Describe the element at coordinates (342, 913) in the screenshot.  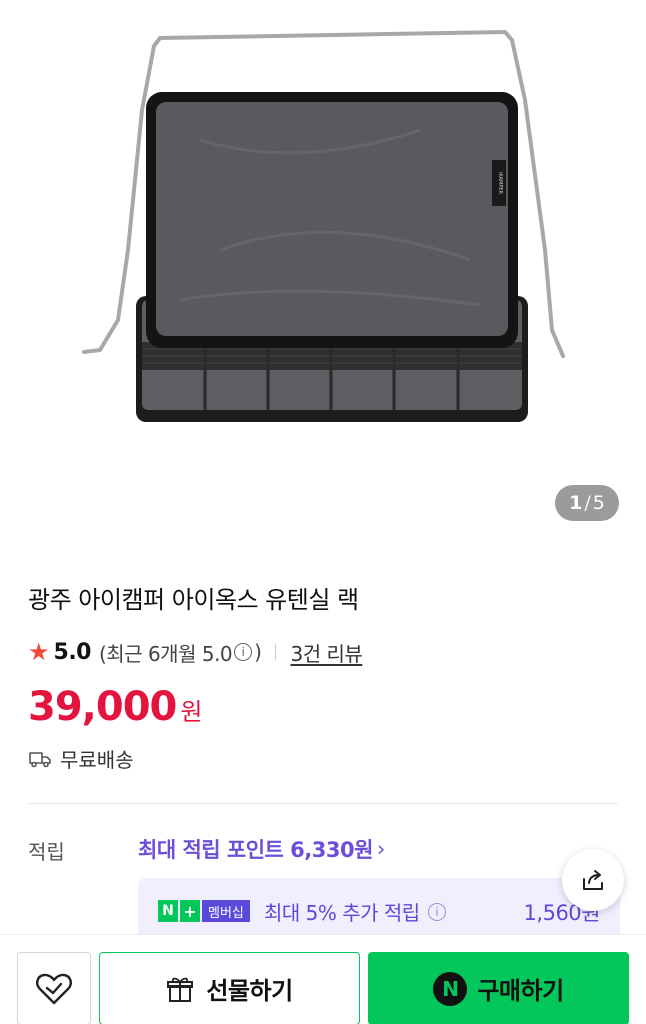
I see `membership-text: 최대 5% 추가 적립` at that location.